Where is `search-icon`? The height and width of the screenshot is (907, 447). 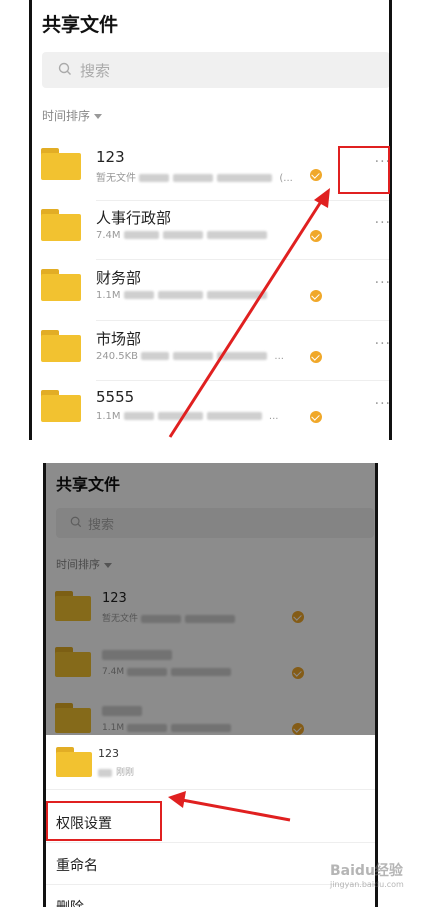
search-icon is located at coordinates (64, 68).